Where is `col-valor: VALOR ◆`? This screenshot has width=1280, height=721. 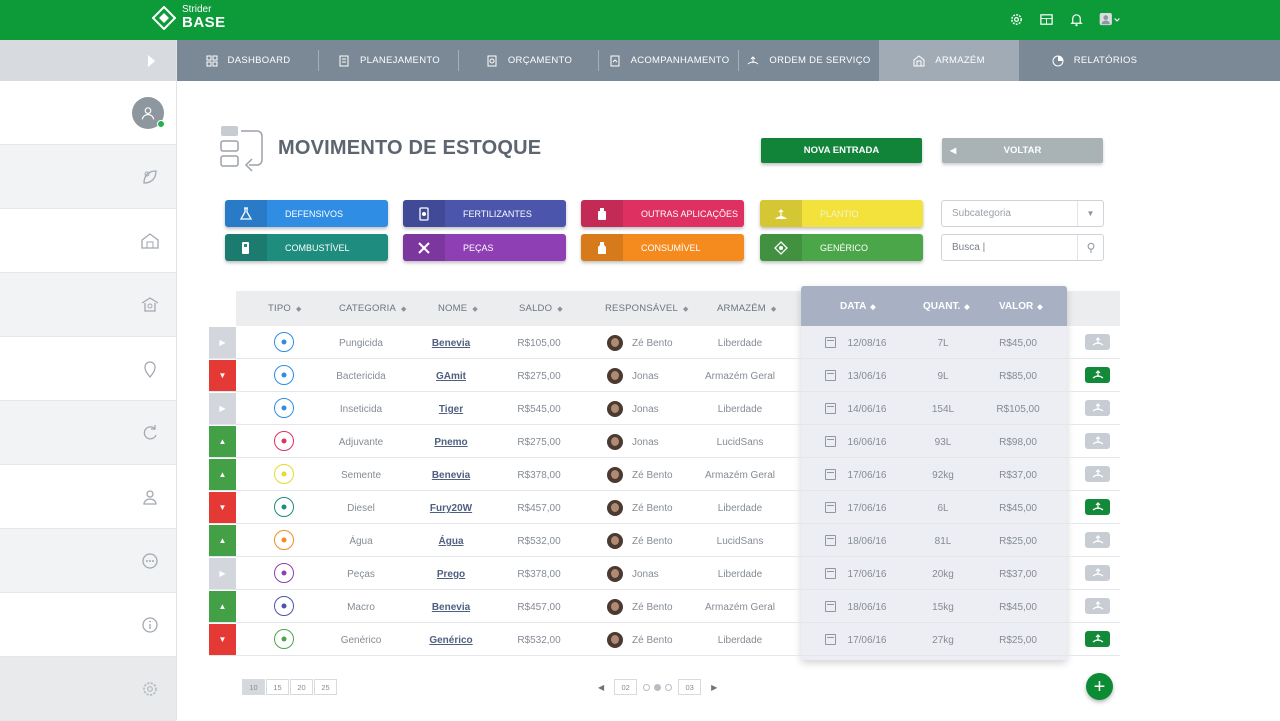
col-valor: VALOR ◆ is located at coordinates (1021, 306).